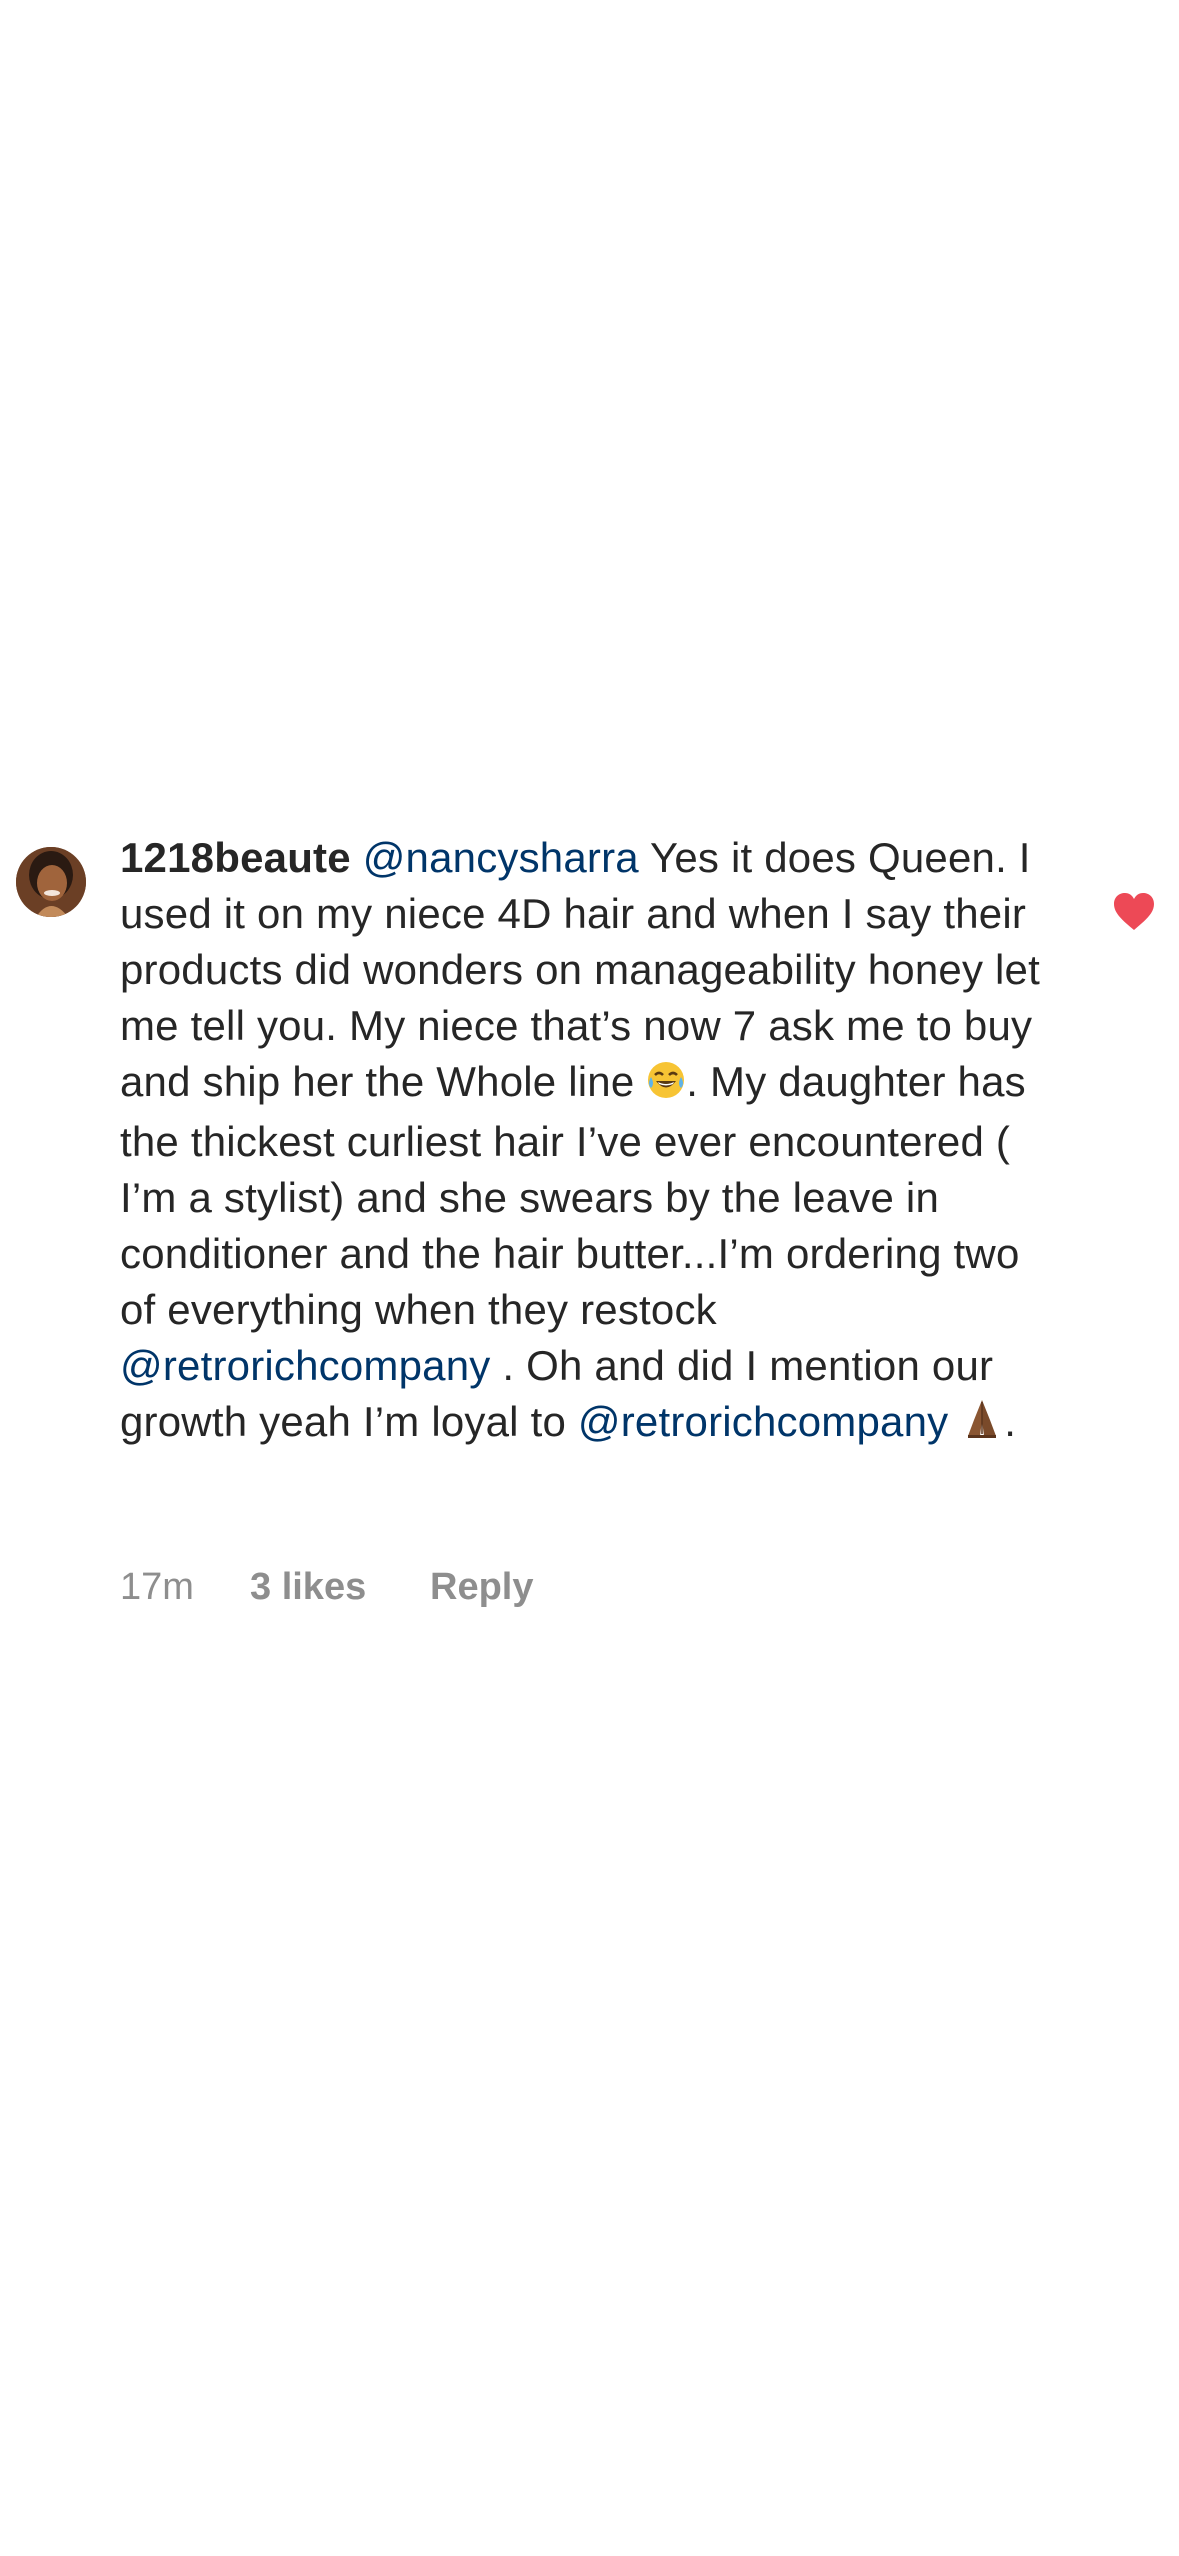 Image resolution: width=1179 pixels, height=2556 pixels. Describe the element at coordinates (954, 1421) in the screenshot. I see `comment-text-segment` at that location.